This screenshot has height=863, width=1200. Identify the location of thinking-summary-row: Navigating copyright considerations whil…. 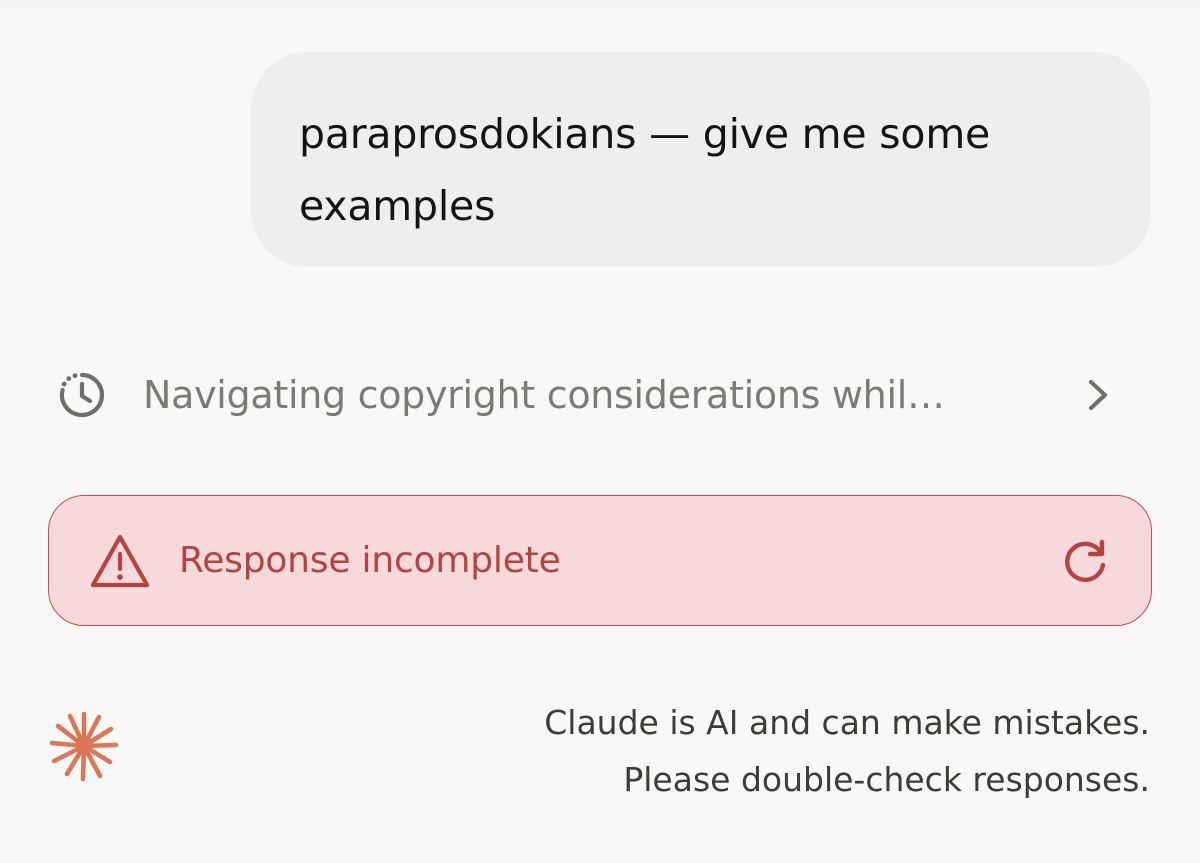
(585, 395).